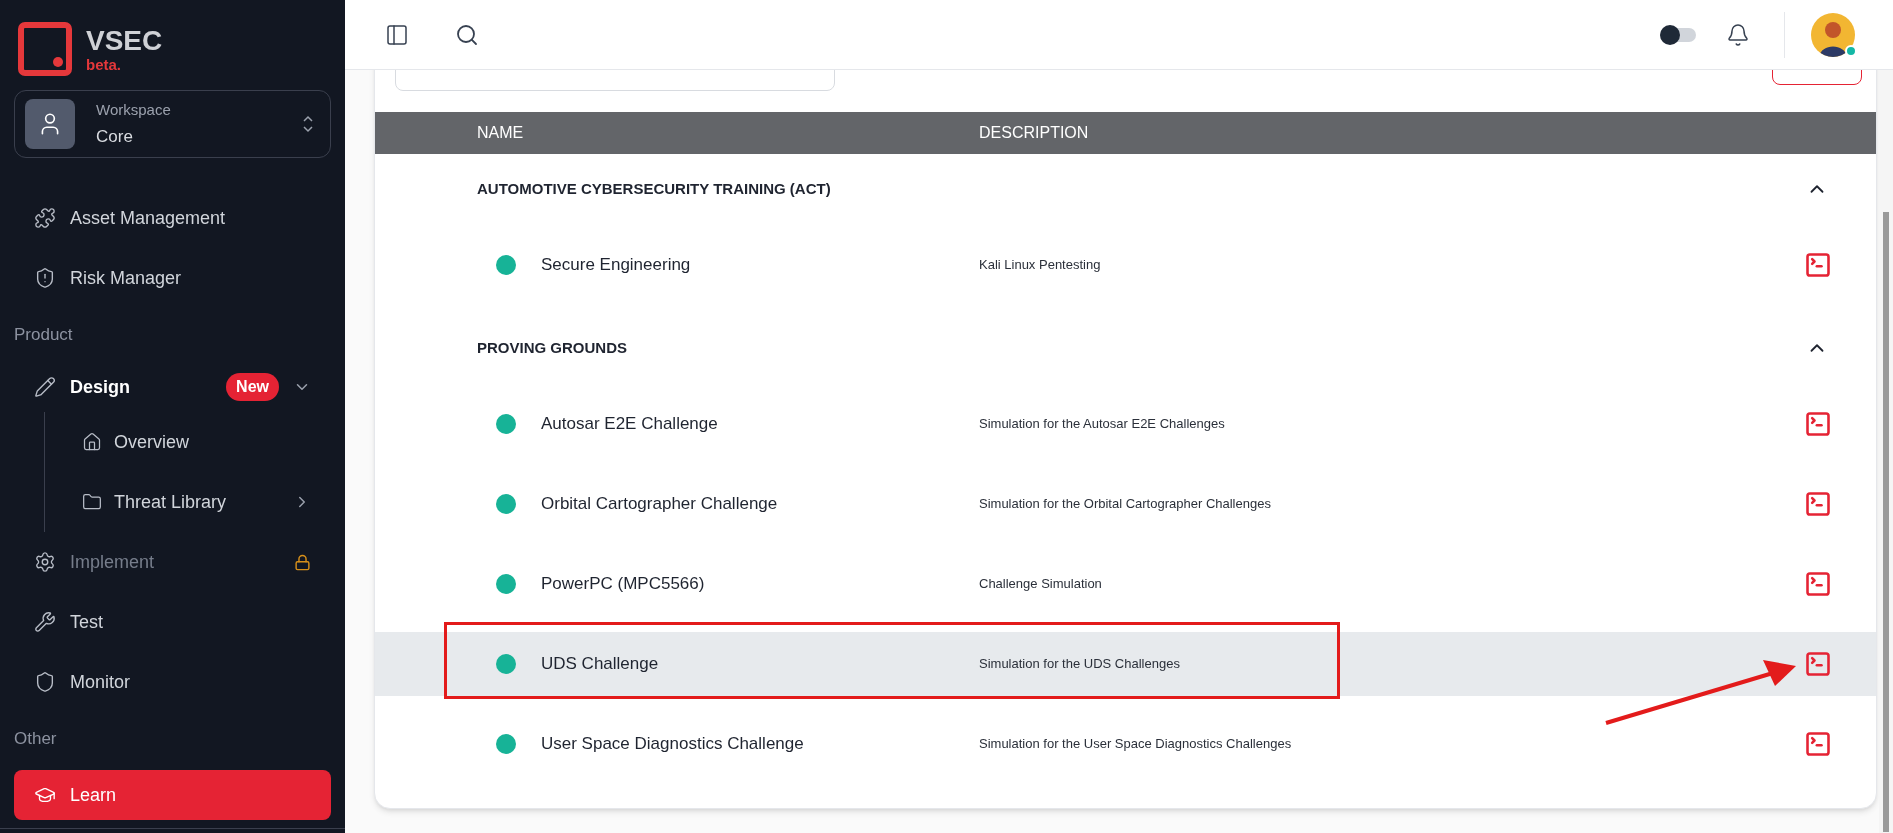 The height and width of the screenshot is (833, 1893). I want to click on challenge-description: Kali Linux Pentesting, so click(1040, 265).